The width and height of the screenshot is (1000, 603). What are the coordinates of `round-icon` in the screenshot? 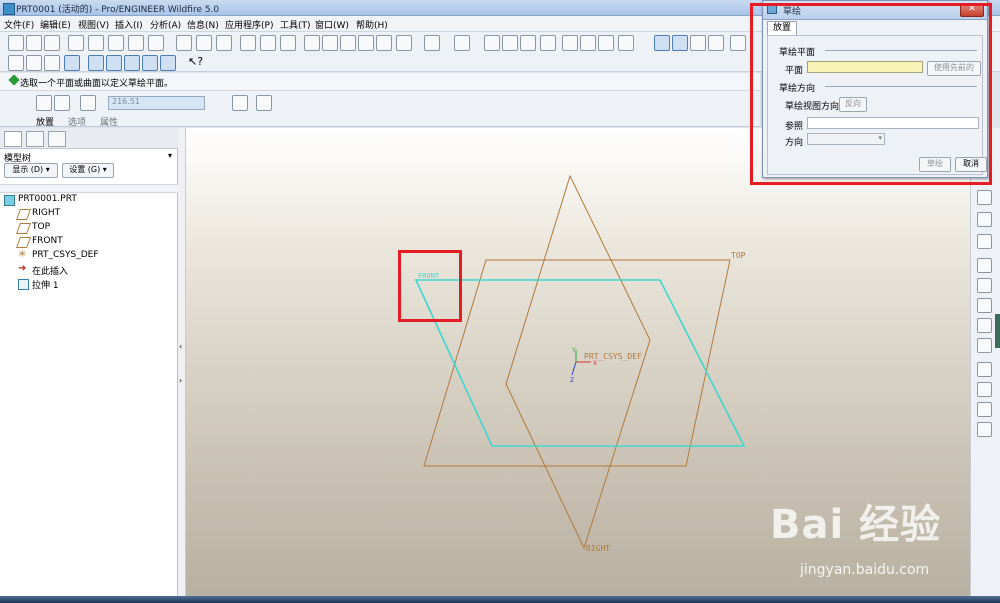 It's located at (984, 345).